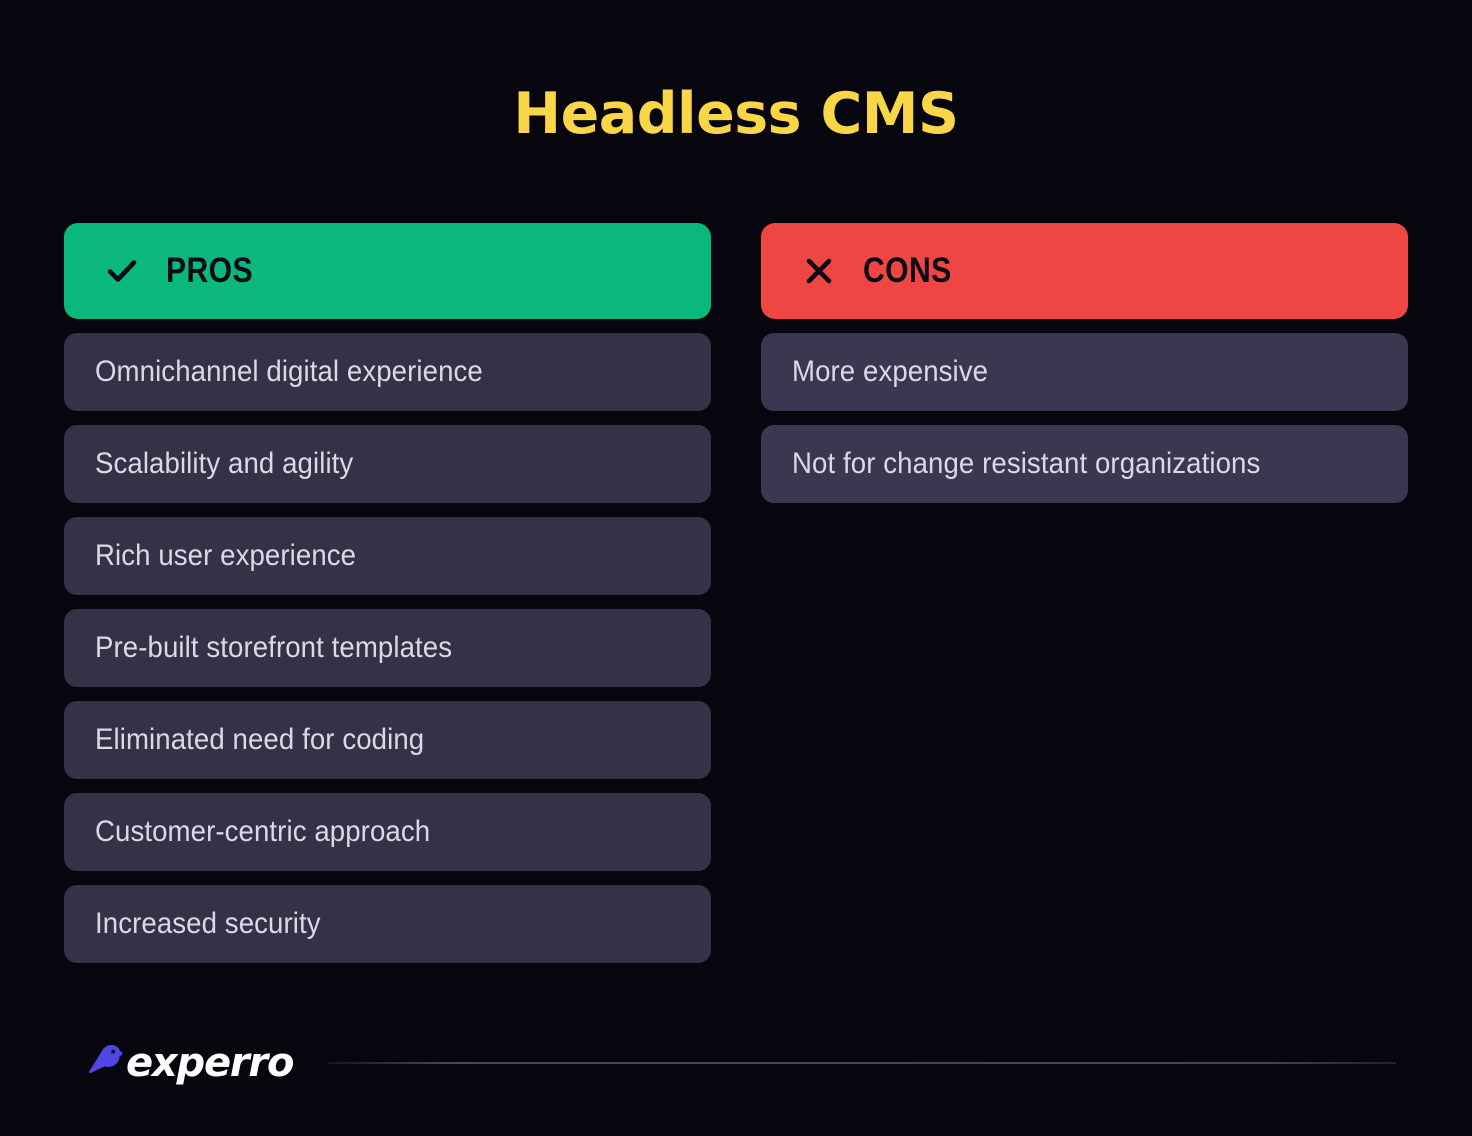 This screenshot has height=1136, width=1472. Describe the element at coordinates (1084, 372) in the screenshot. I see `list-item: More expensive` at that location.